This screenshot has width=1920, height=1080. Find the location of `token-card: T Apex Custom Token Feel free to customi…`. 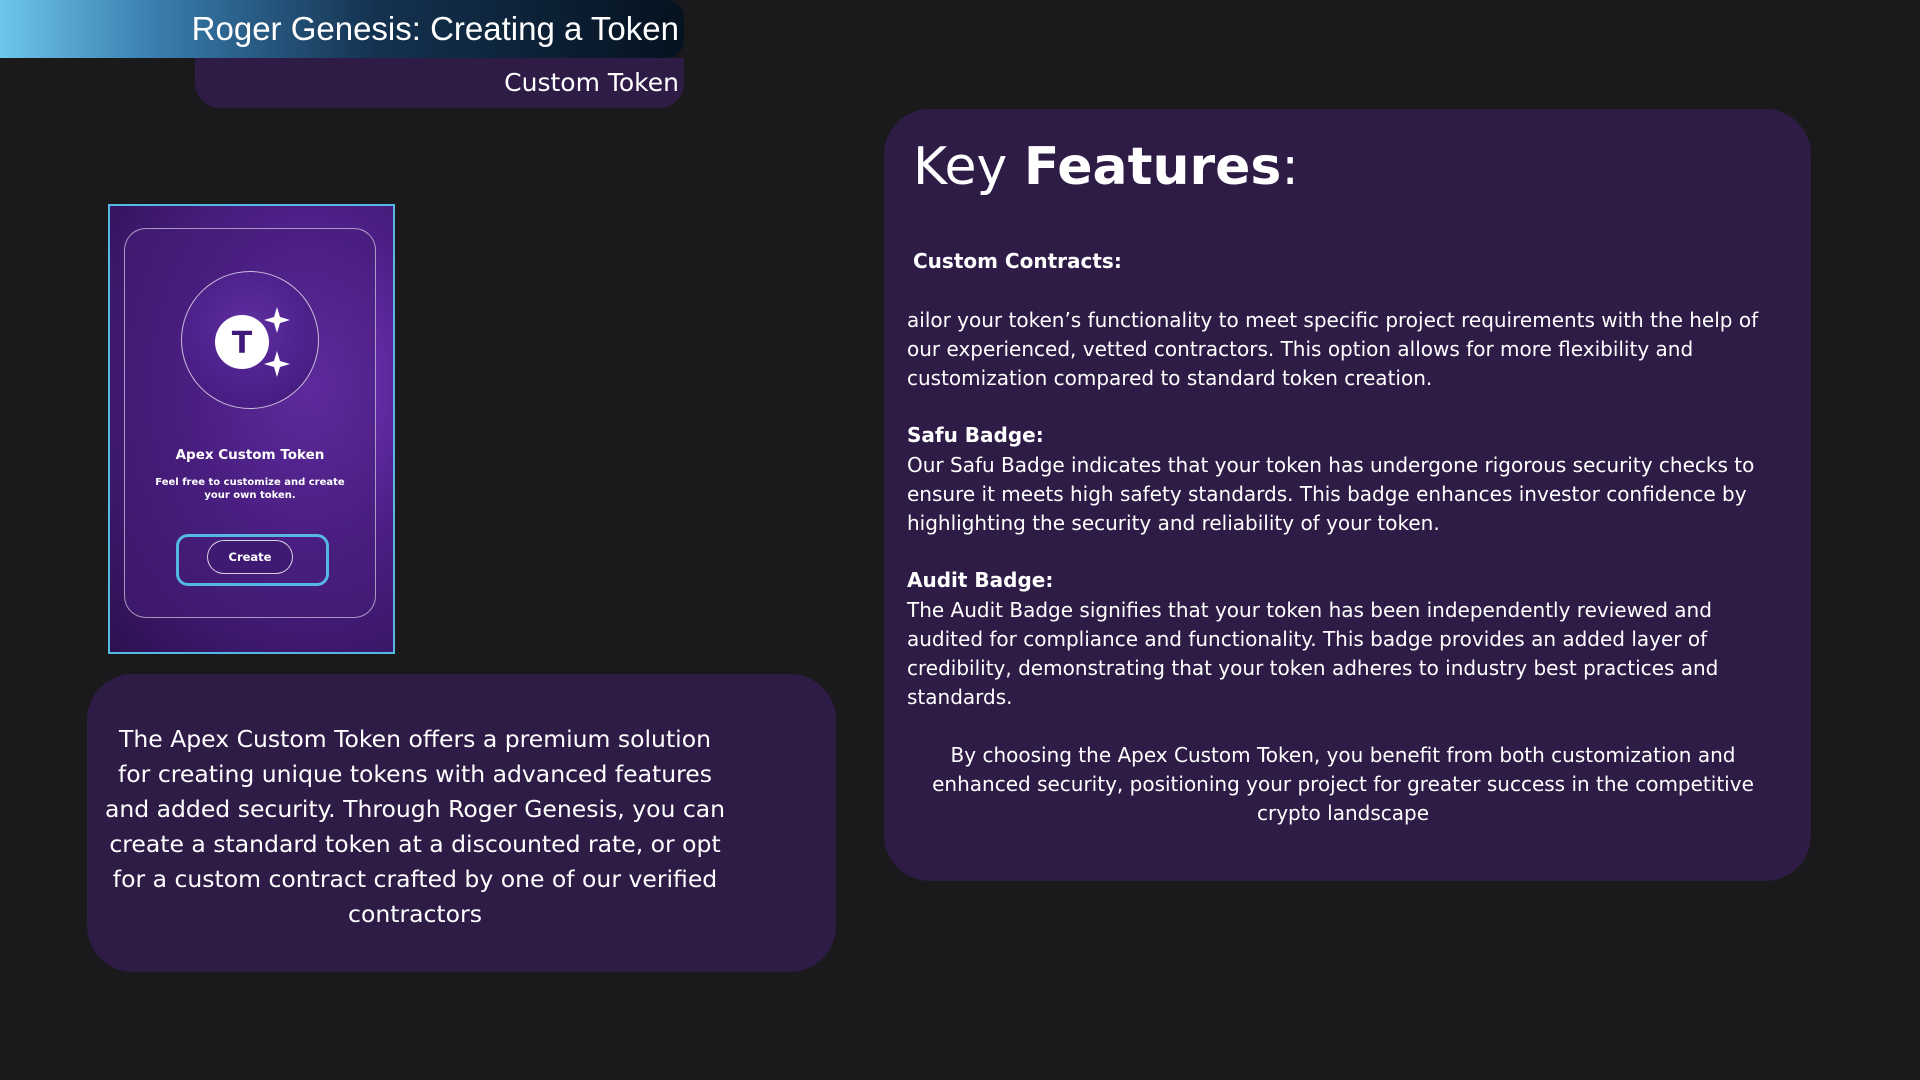

token-card: T Apex Custom Token Feel free to customi… is located at coordinates (250, 423).